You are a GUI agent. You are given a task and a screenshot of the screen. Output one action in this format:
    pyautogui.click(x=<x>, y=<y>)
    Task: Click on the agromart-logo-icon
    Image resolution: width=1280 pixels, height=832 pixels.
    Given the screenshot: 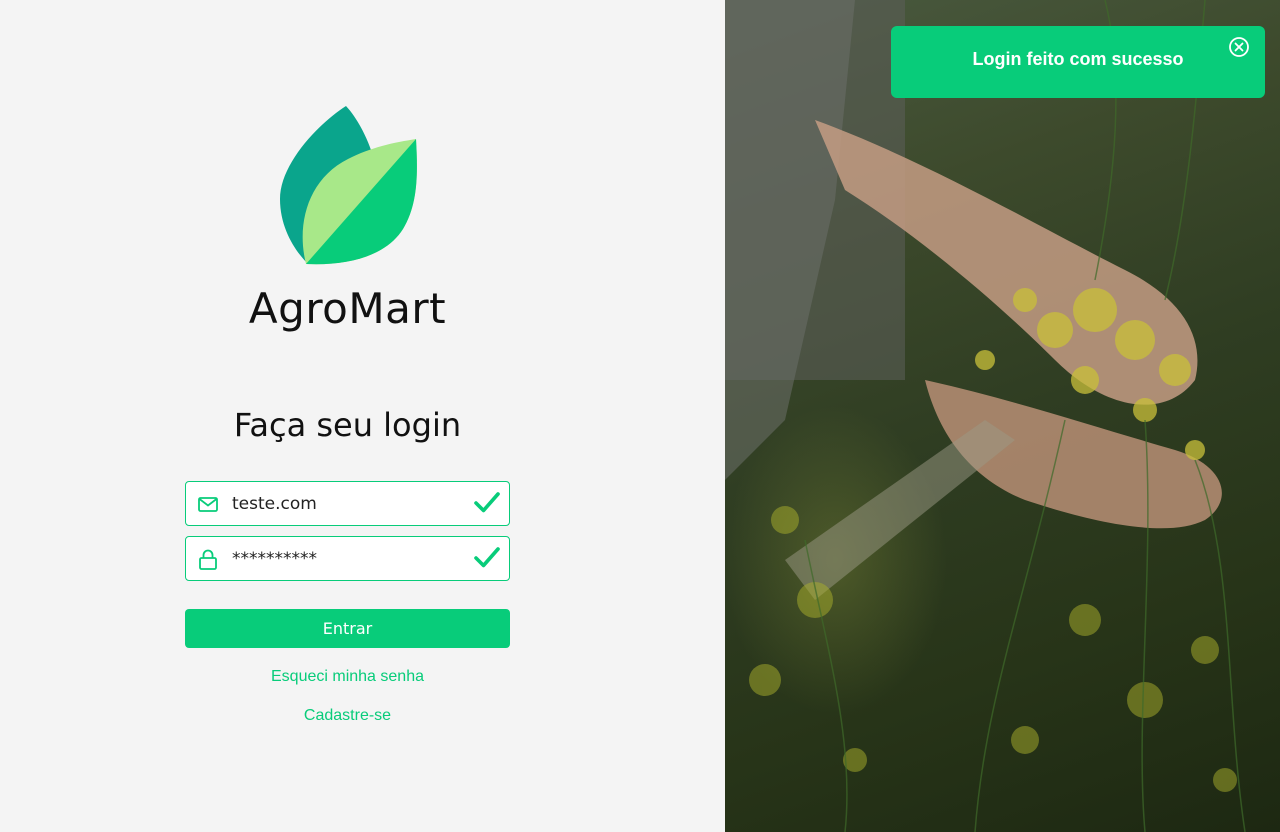 What is the action you would take?
    pyautogui.click(x=348, y=185)
    